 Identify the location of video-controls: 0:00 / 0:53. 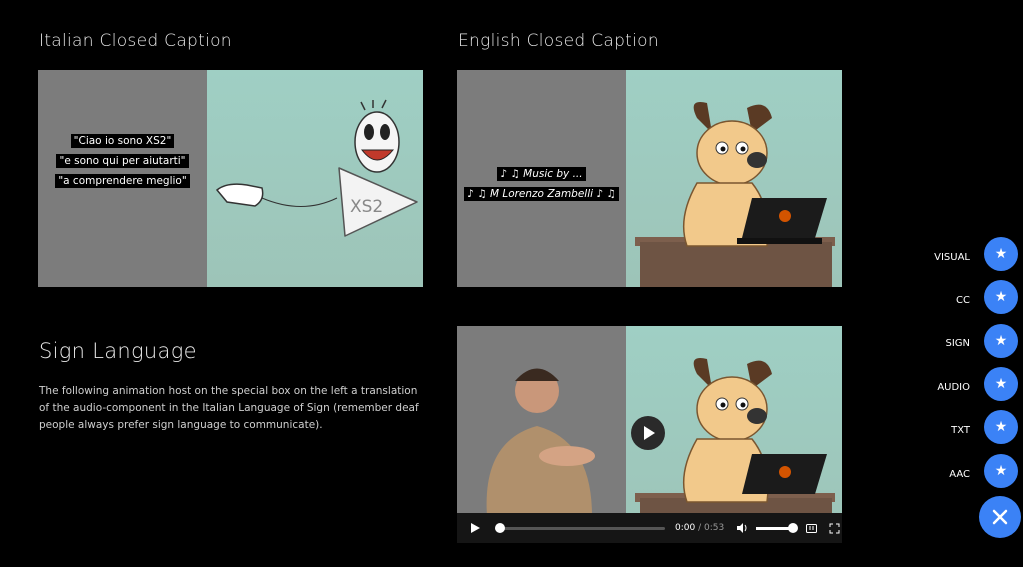
(649, 528).